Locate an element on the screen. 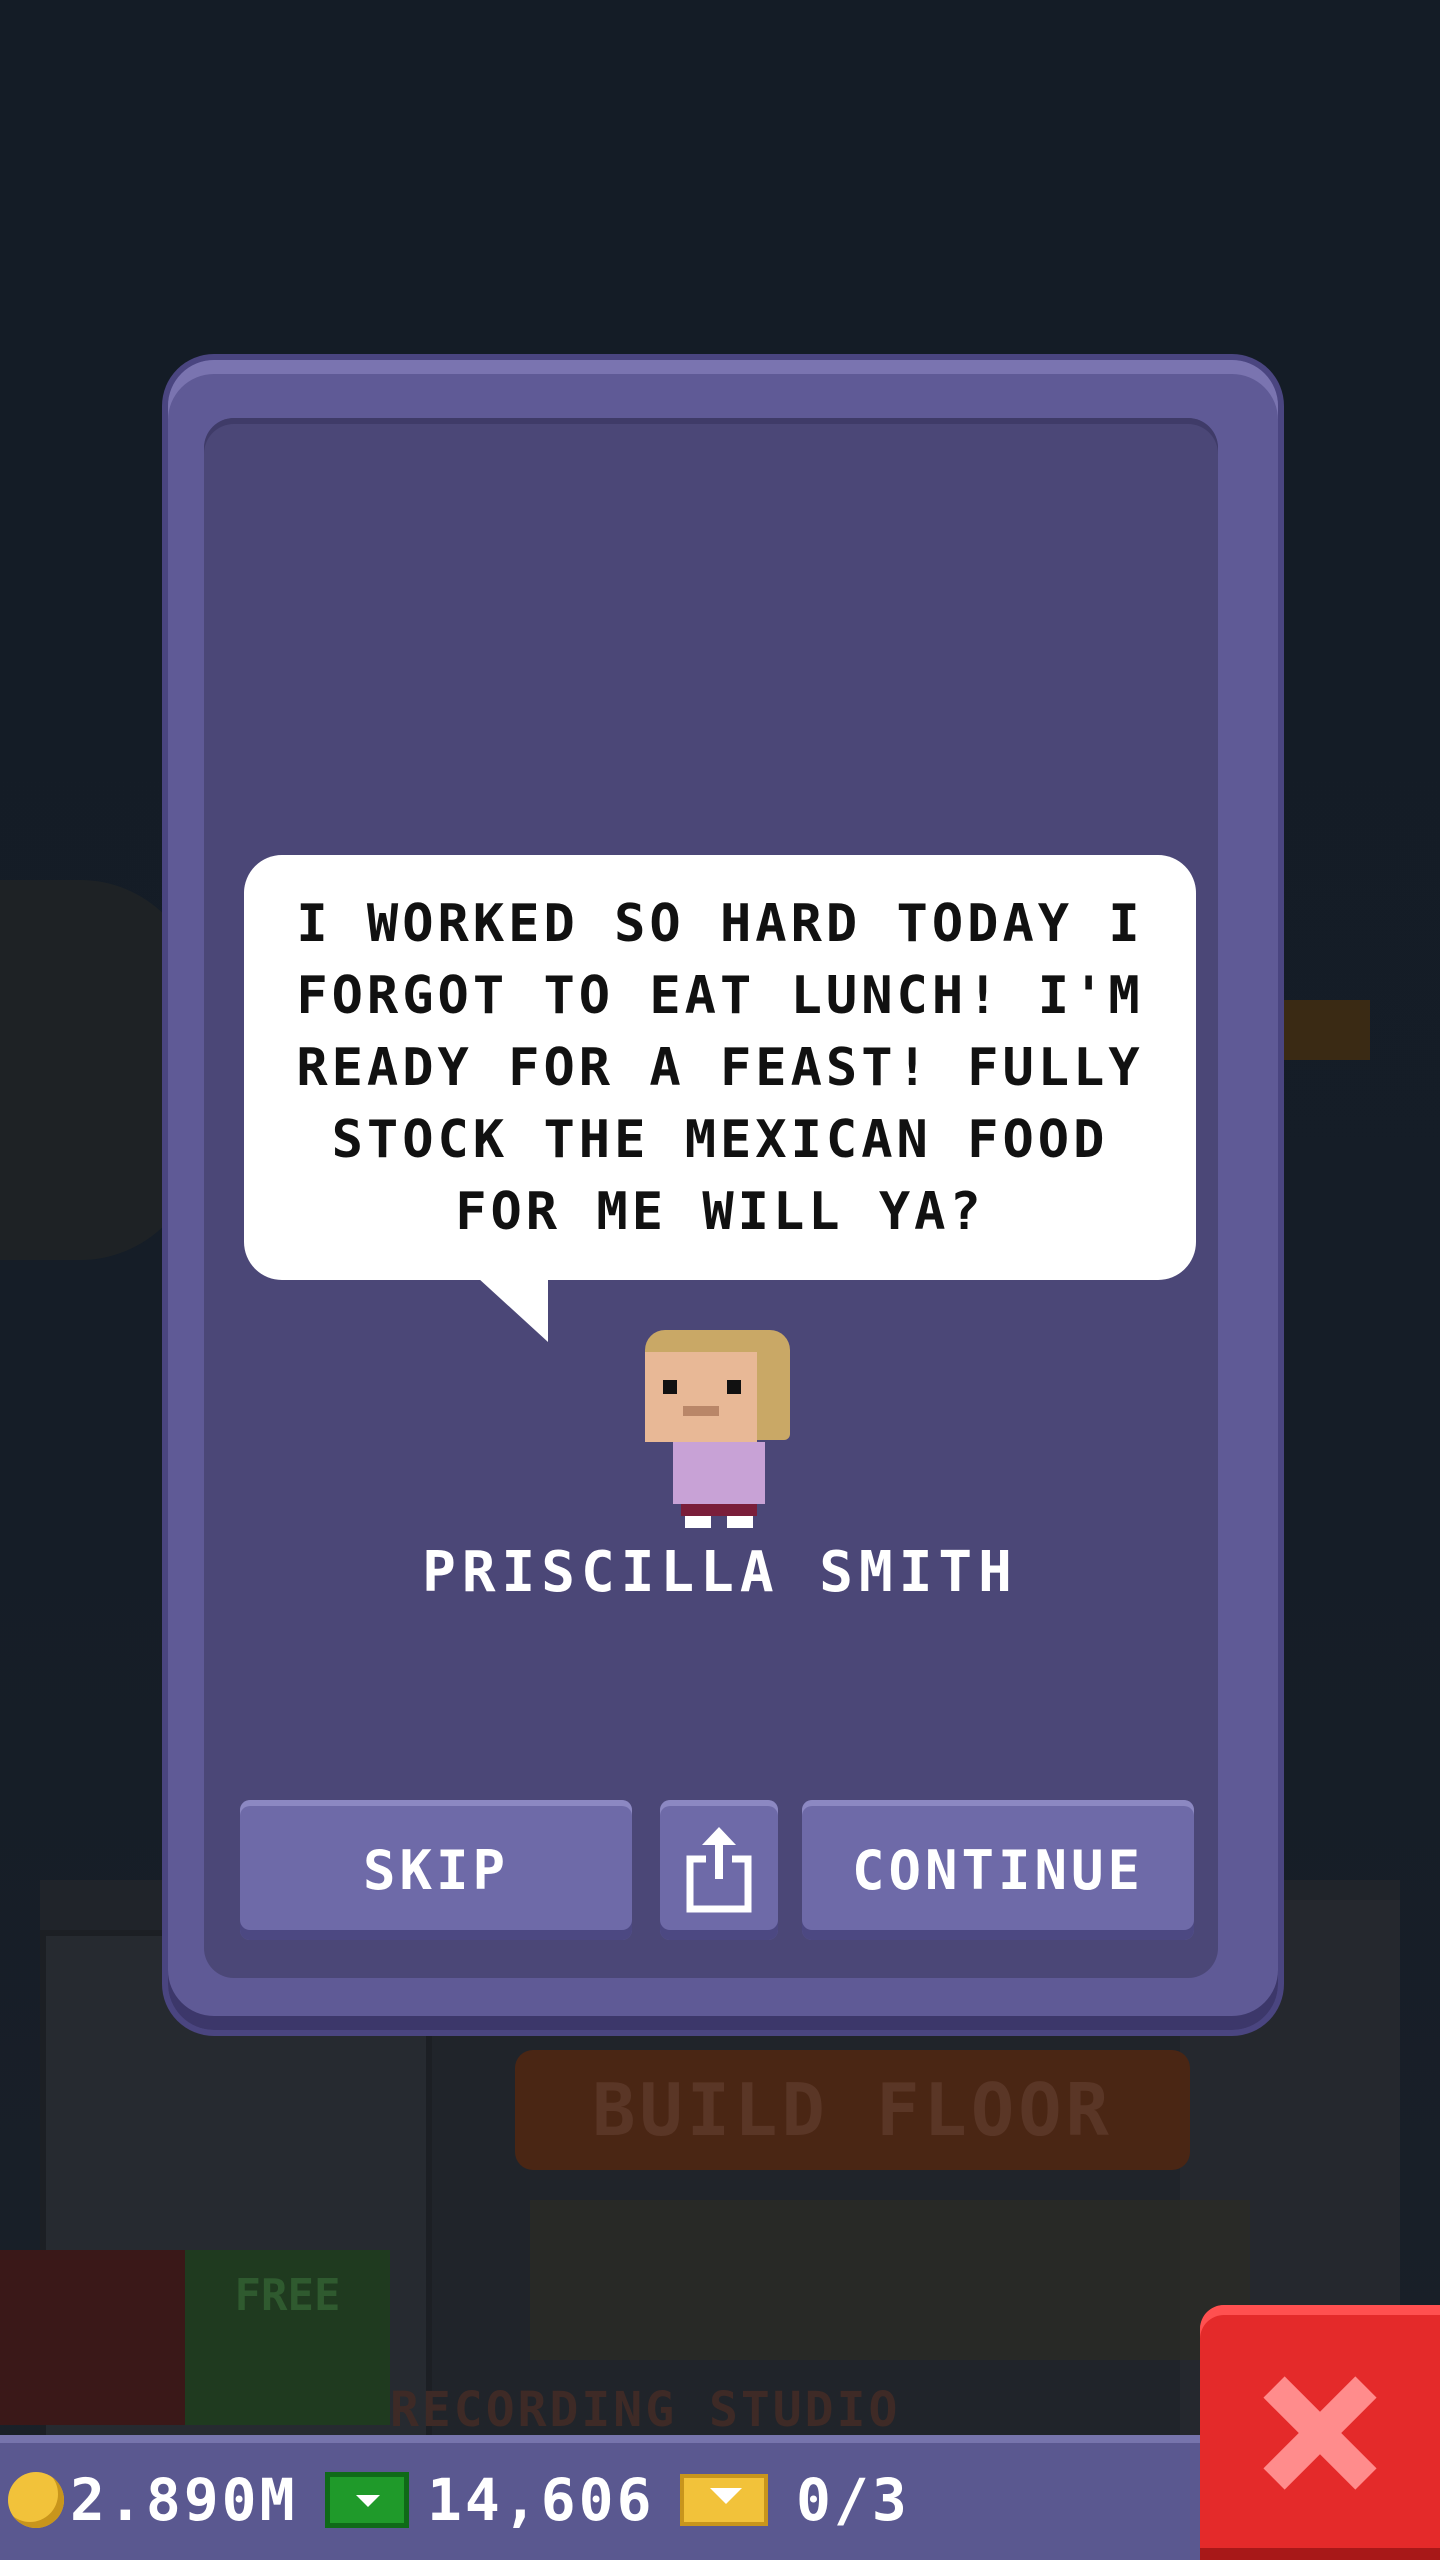 This screenshot has height=2560, width=1440. character-shirt is located at coordinates (719, 1473).